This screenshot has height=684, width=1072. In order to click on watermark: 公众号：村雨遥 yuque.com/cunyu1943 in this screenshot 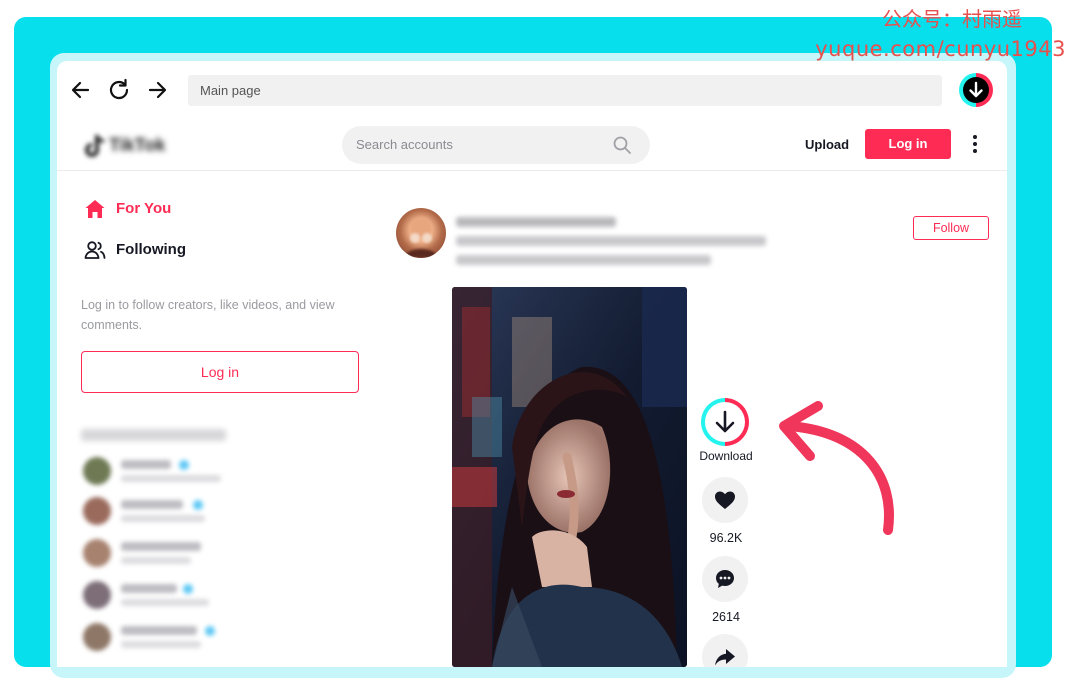, I will do `click(940, 34)`.